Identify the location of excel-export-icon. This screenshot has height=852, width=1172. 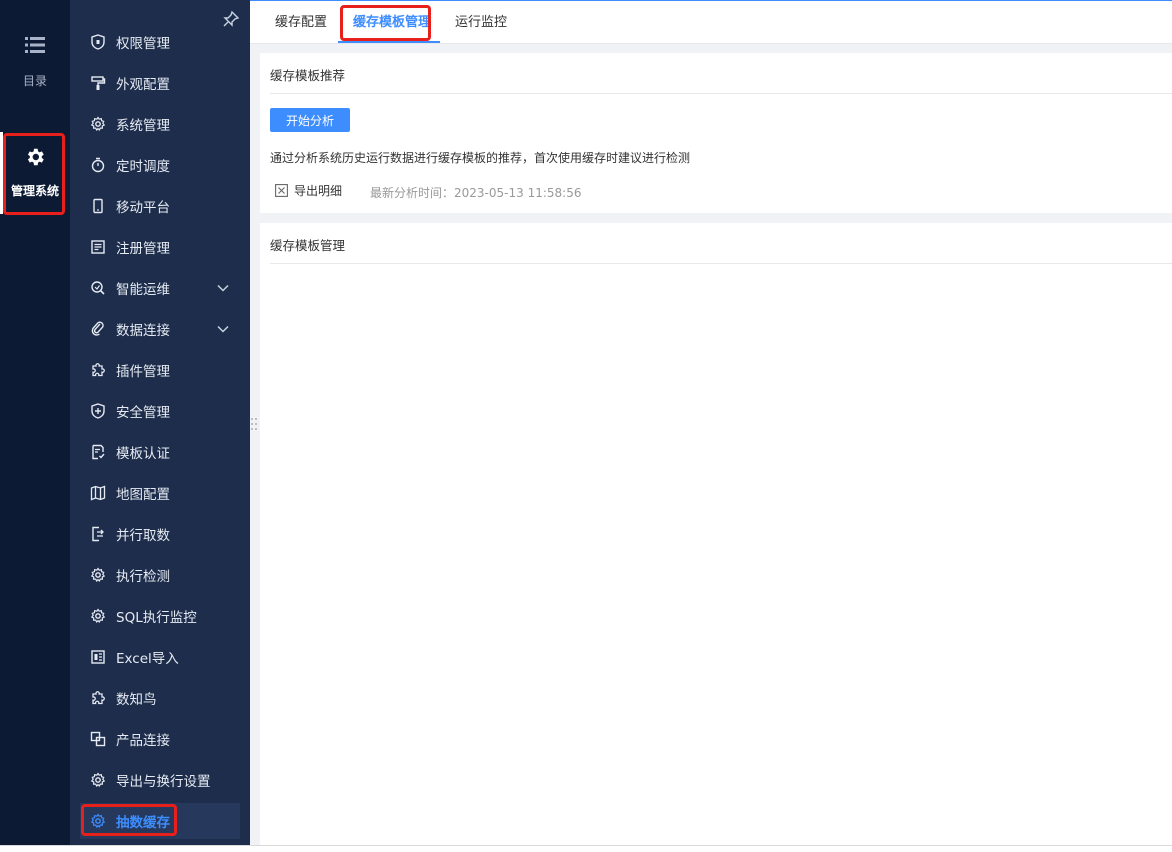
(281, 190).